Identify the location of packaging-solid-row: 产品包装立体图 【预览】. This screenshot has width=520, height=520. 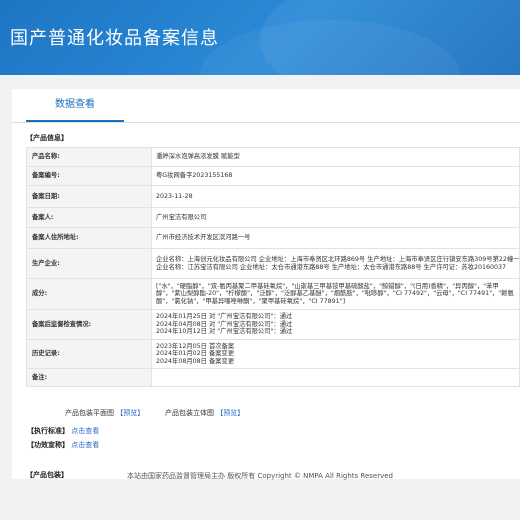
(204, 413).